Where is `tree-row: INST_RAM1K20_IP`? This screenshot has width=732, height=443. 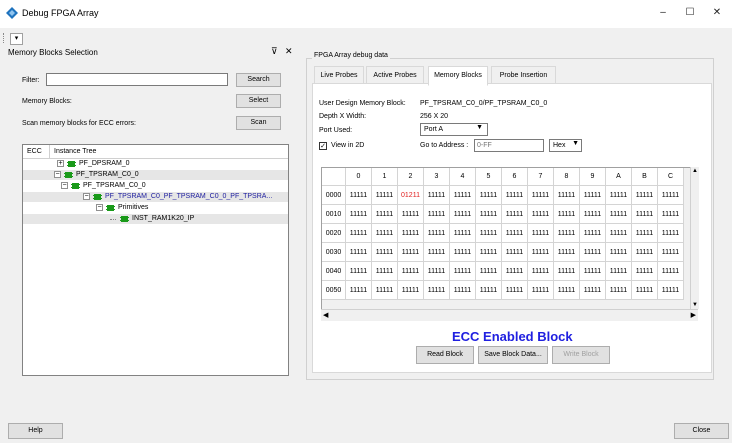
tree-row: INST_RAM1K20_IP is located at coordinates (155, 219).